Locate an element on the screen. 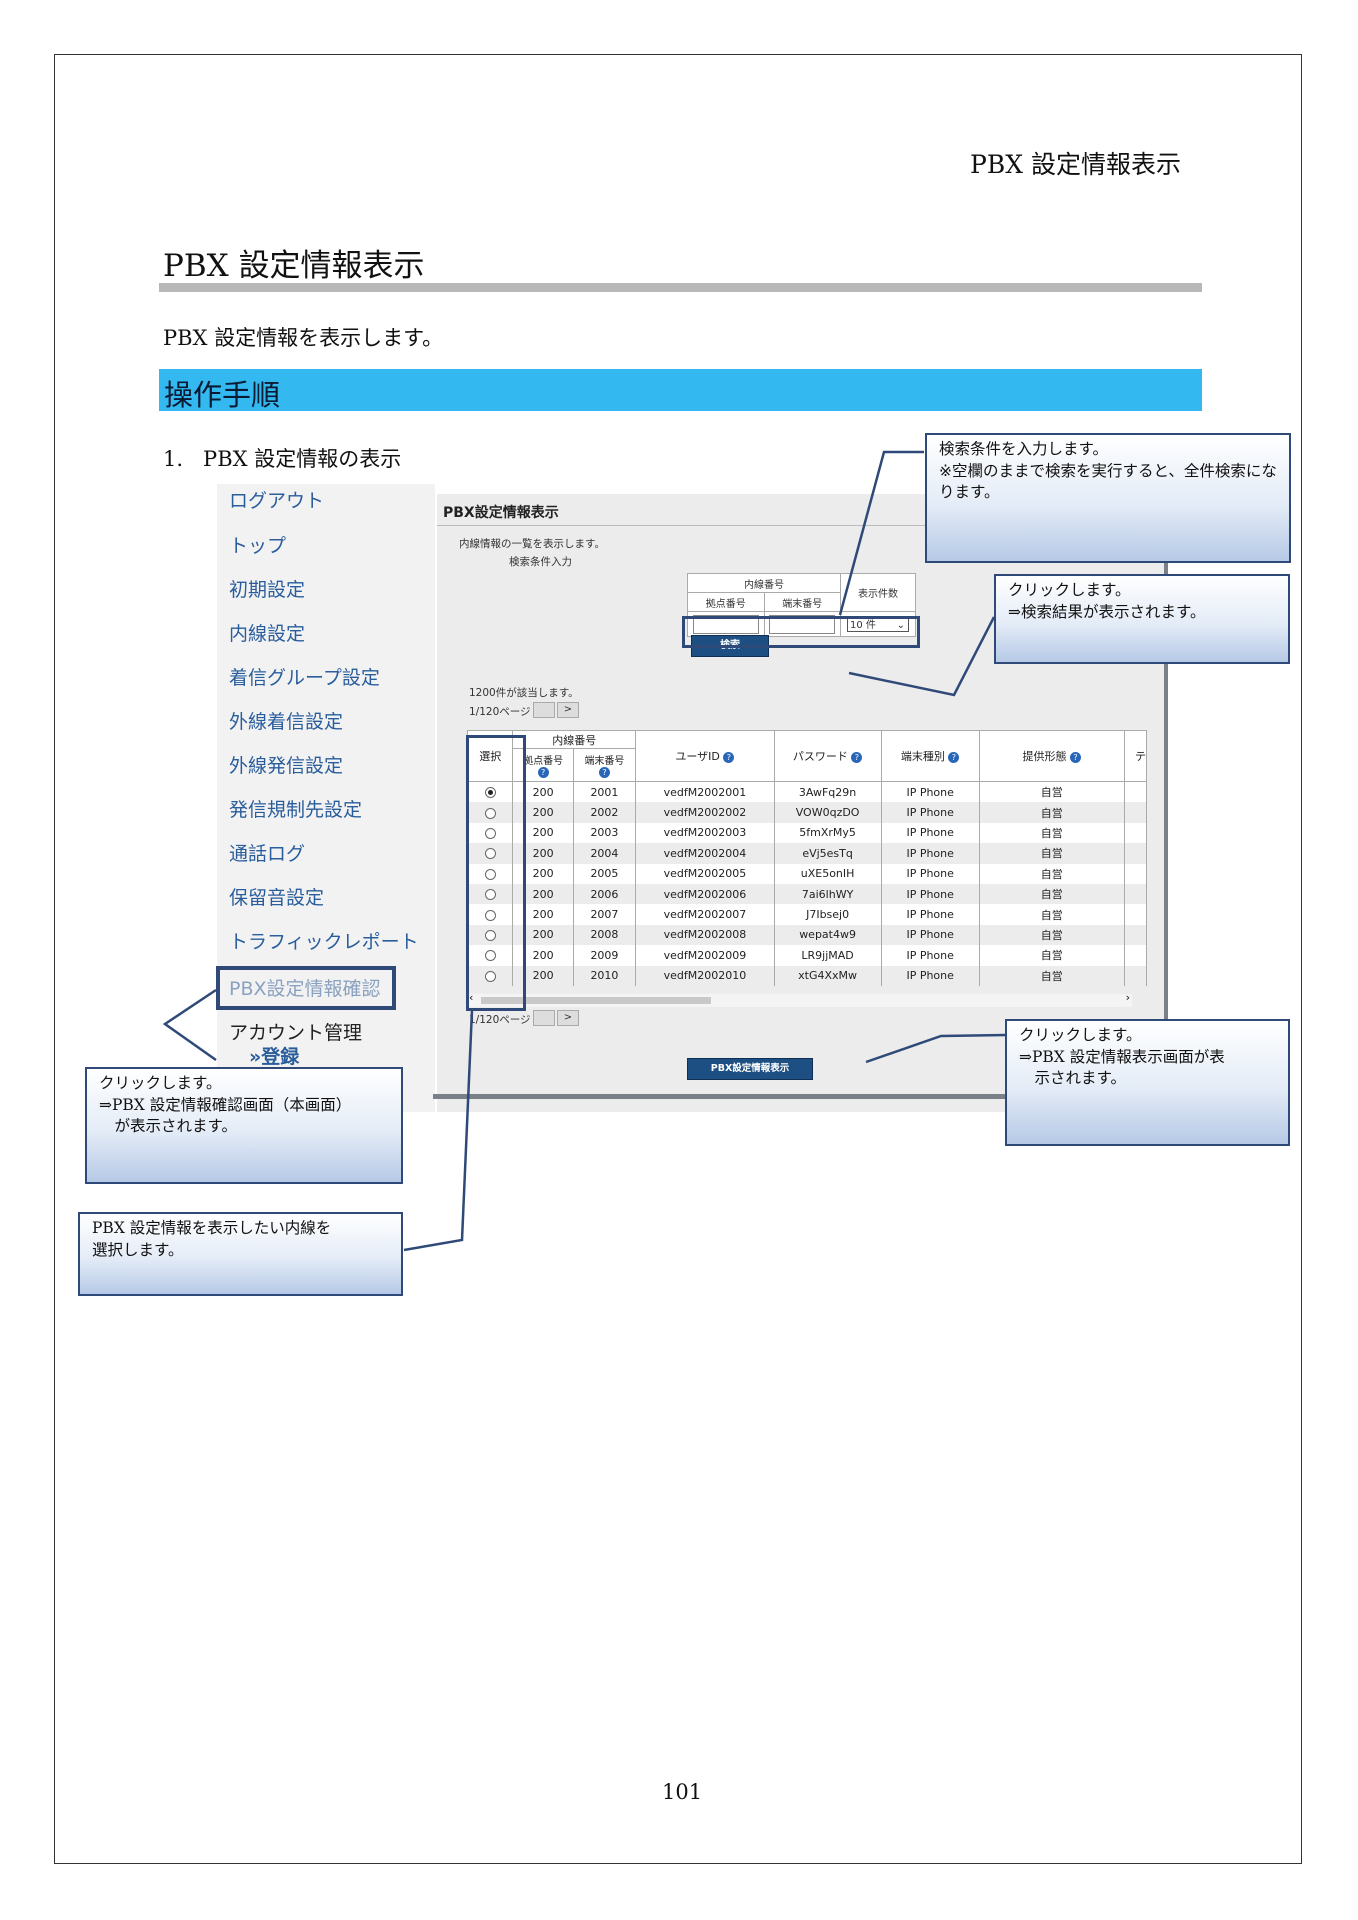  leader-search-click is located at coordinates (922, 656).